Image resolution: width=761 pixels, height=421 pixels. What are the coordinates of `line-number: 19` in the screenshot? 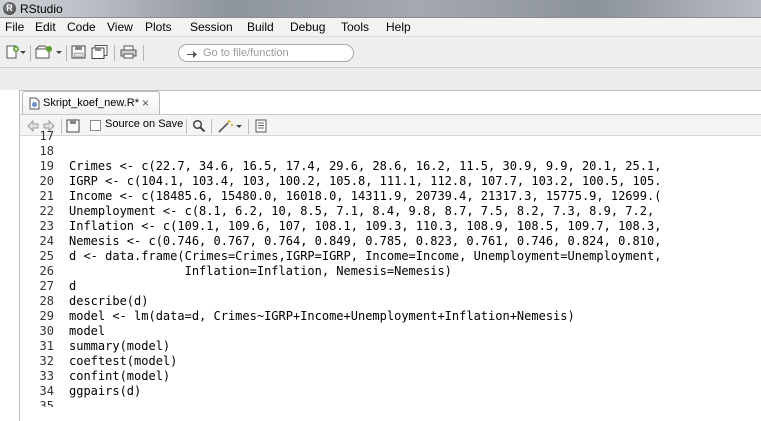 It's located at (46, 166).